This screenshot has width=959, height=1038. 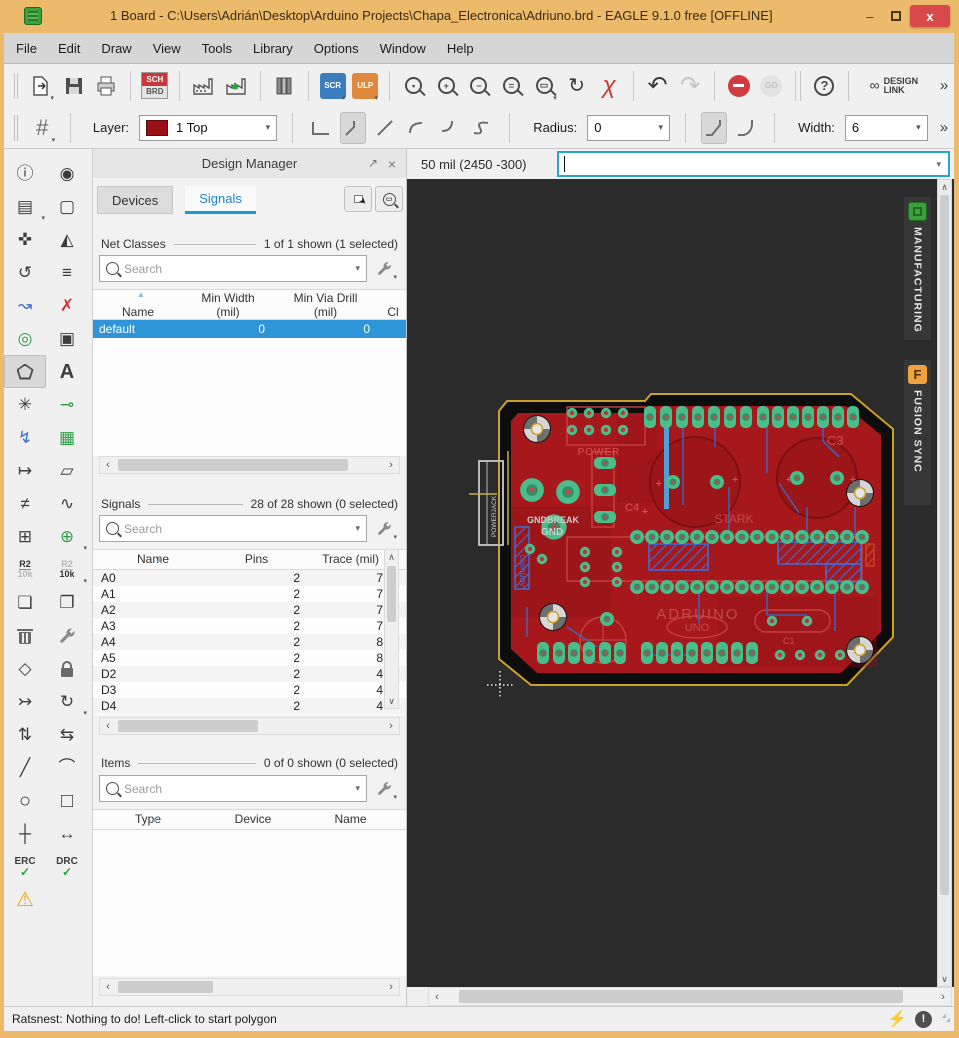 I want to click on tag-tool: ◇, so click(x=25, y=668).